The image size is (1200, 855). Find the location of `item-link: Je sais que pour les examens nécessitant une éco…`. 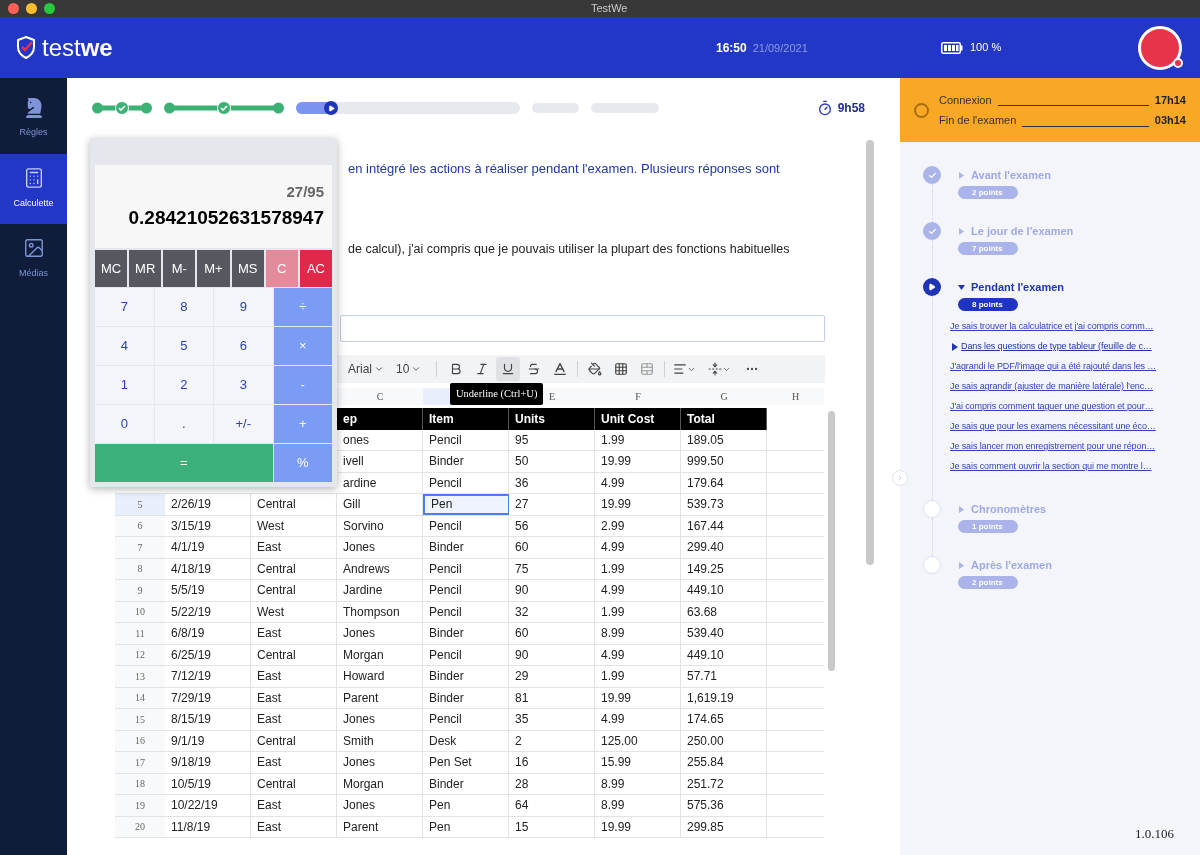

item-link: Je sais que pour les examens nécessitant une éco… is located at coordinates (1053, 427).